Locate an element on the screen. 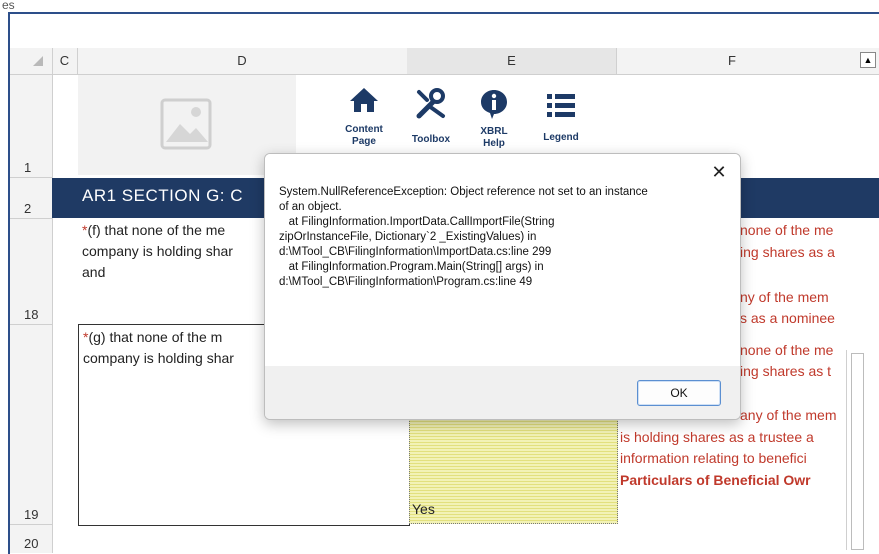 The height and width of the screenshot is (554, 879). section-title: AR1 SECTION G: C is located at coordinates (163, 195).